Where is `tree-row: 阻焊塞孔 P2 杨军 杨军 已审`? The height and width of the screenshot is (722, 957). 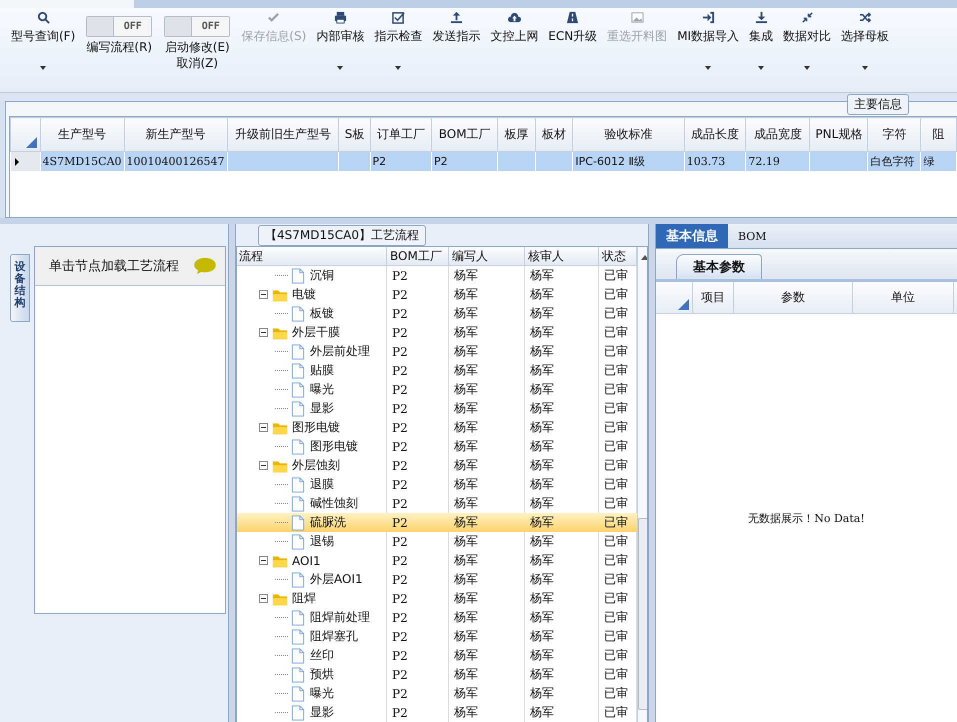 tree-row: 阻焊塞孔 P2 杨军 杨军 已审 is located at coordinates (437, 636).